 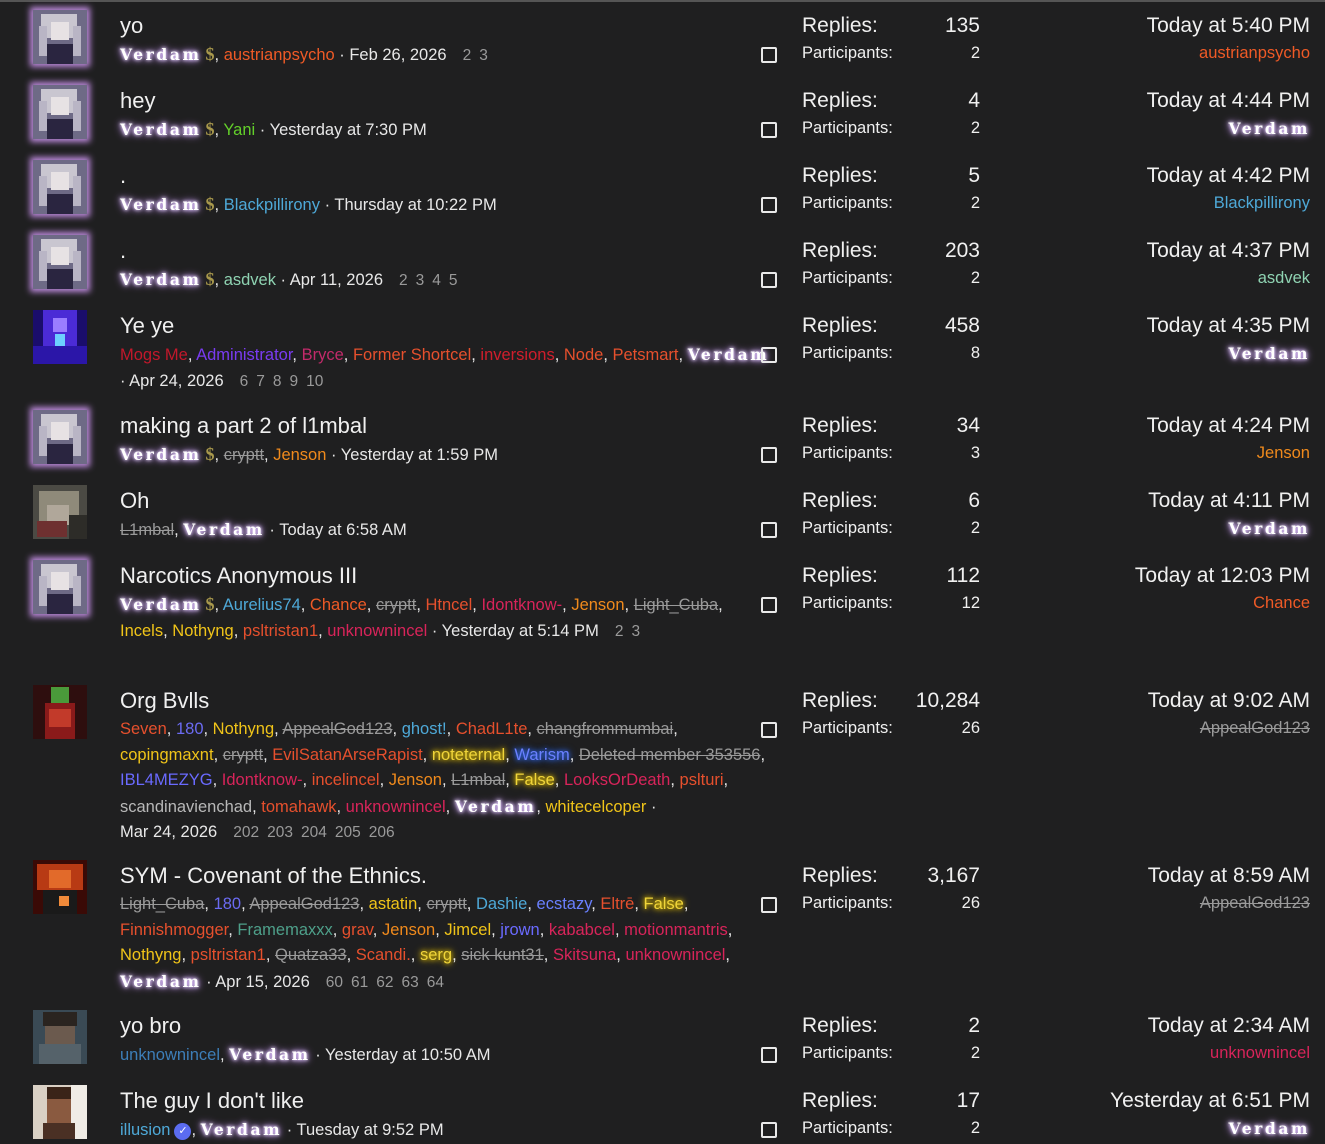 What do you see at coordinates (1284, 278) in the screenshot?
I see `last-post-user: asdvek` at bounding box center [1284, 278].